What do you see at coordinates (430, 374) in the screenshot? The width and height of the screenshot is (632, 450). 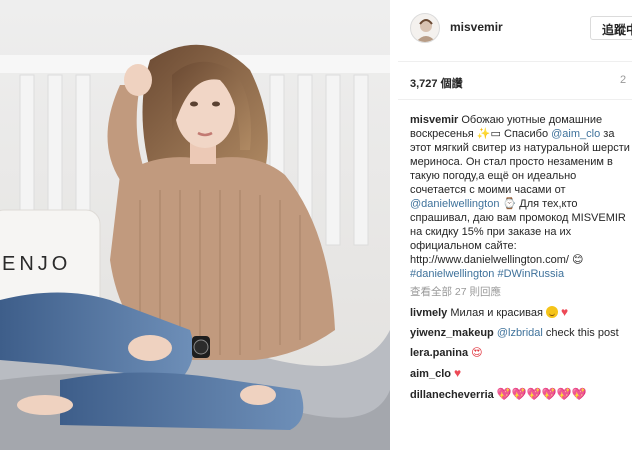 I see `comment-username: aim_clo` at bounding box center [430, 374].